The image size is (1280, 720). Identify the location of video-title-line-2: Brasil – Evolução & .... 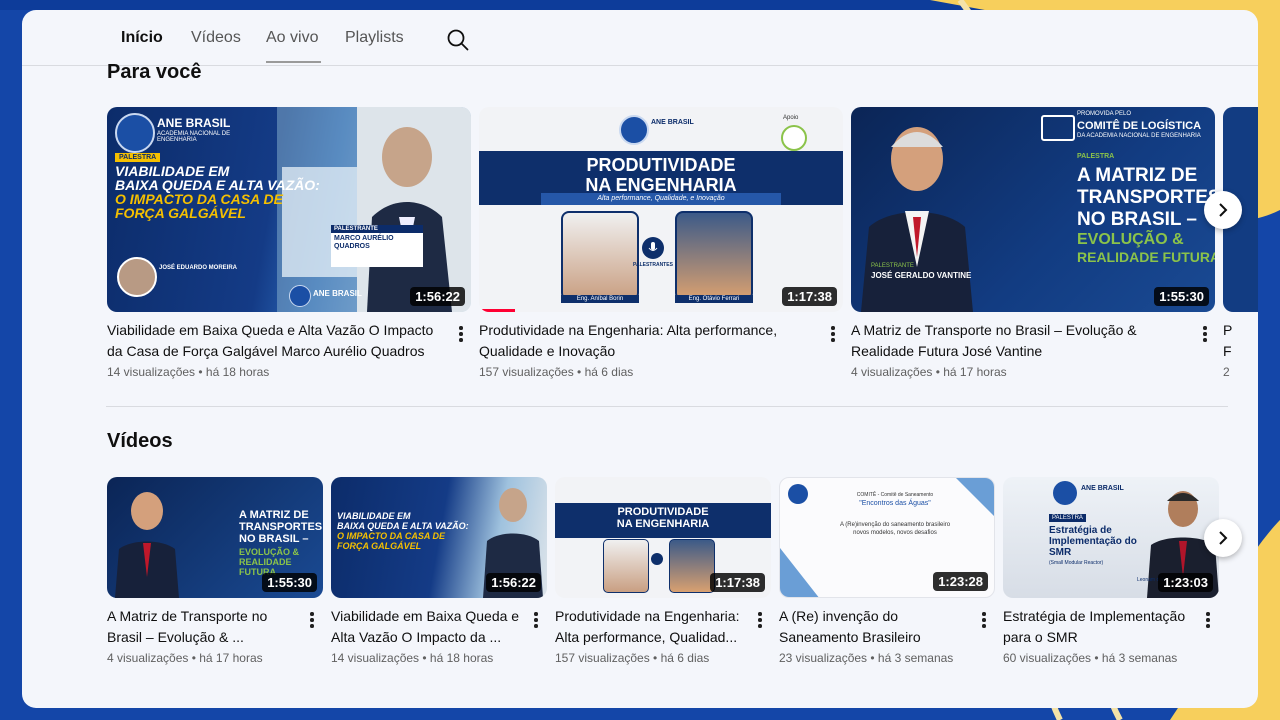
(175, 637).